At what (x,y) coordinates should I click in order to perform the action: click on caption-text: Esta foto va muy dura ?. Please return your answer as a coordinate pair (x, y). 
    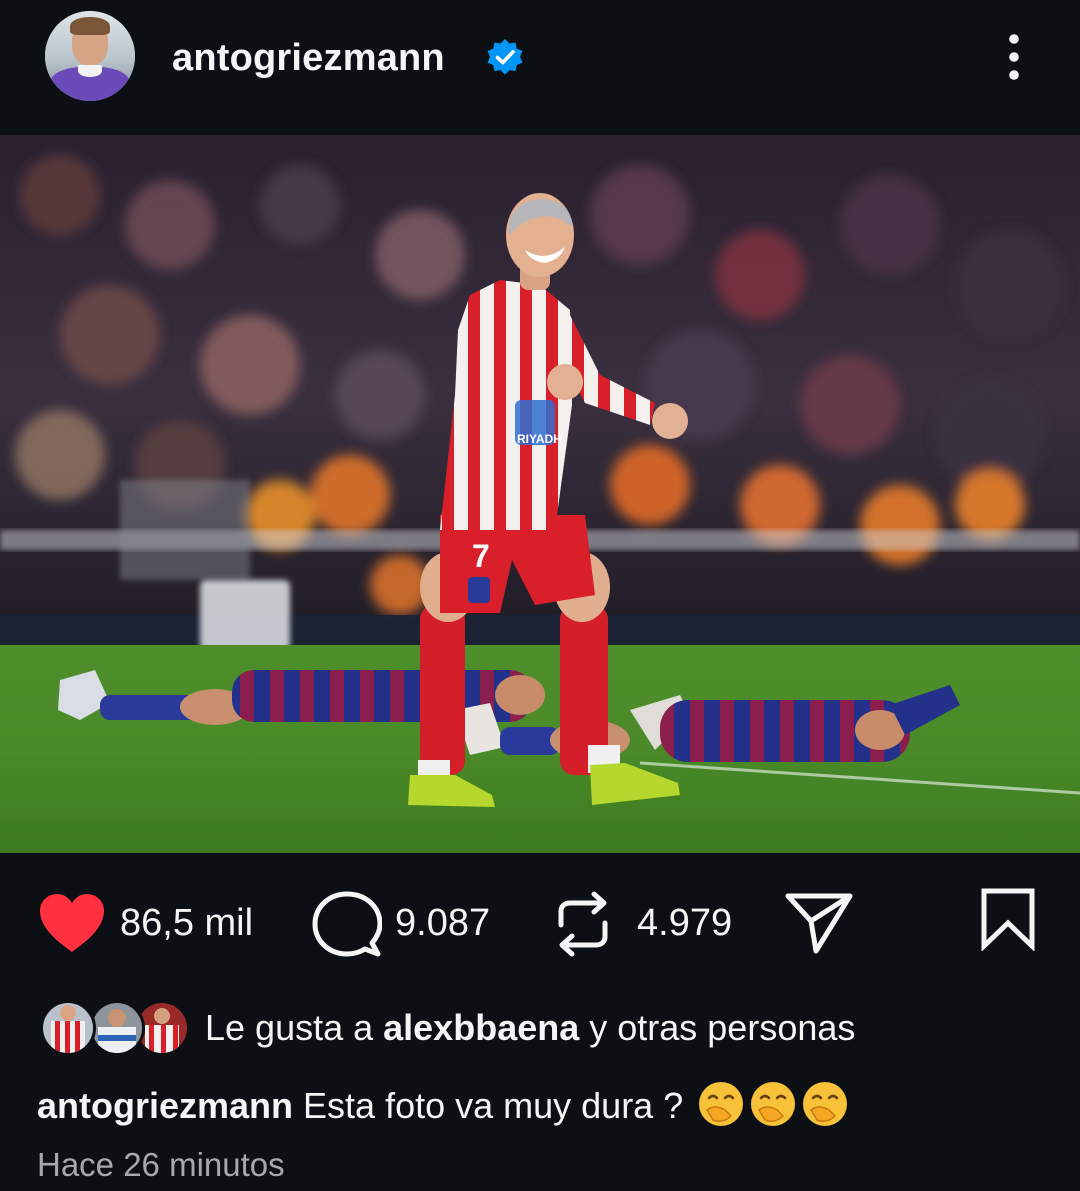
    Looking at the image, I should click on (488, 1105).